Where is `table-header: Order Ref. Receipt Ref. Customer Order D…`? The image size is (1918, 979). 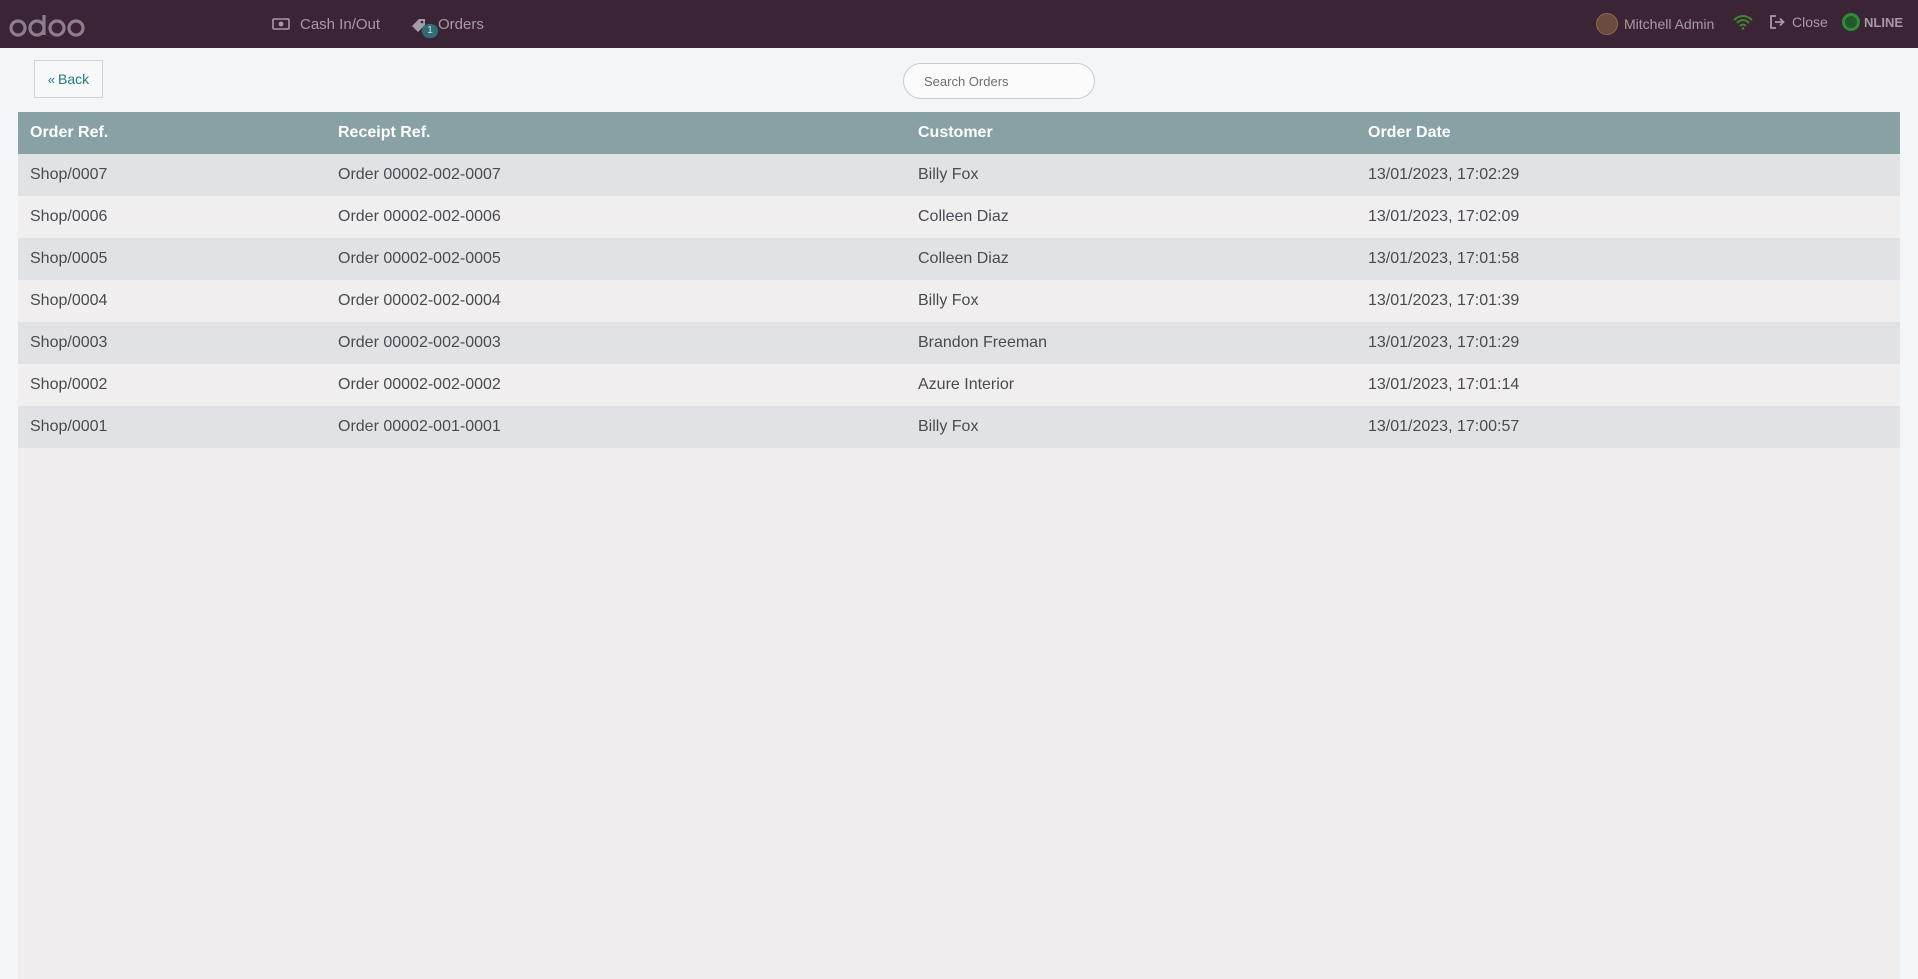
table-header: Order Ref. Receipt Ref. Customer Order D… is located at coordinates (959, 133).